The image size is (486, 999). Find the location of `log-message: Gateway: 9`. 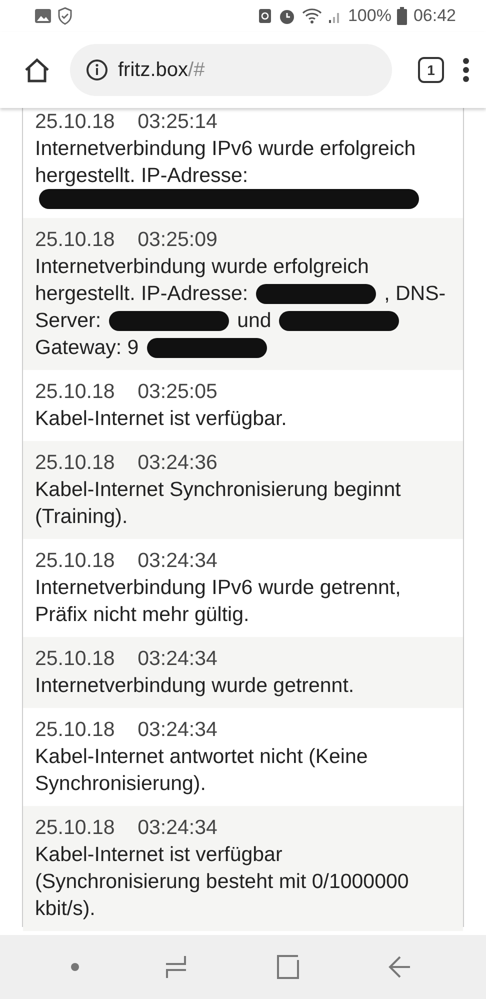

log-message: Gateway: 9 is located at coordinates (87, 348).